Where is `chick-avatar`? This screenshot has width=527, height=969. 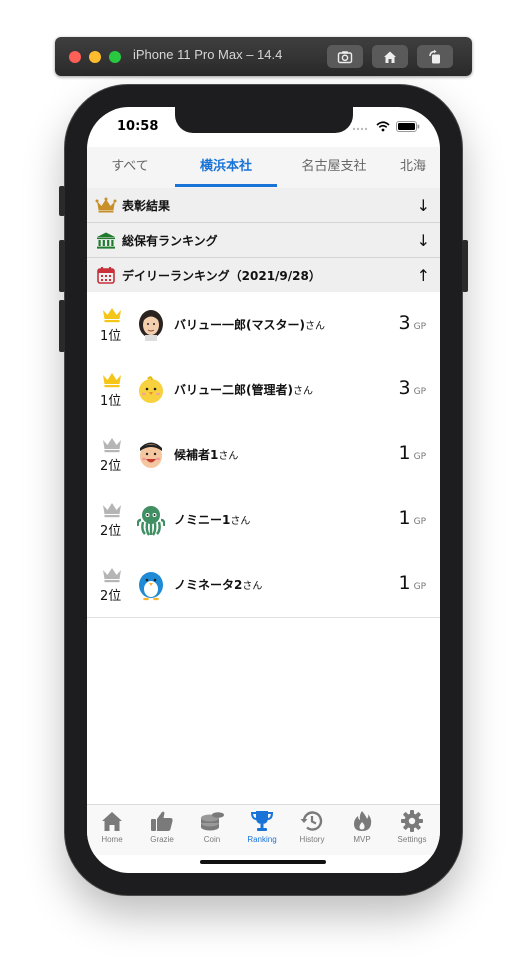 chick-avatar is located at coordinates (151, 389).